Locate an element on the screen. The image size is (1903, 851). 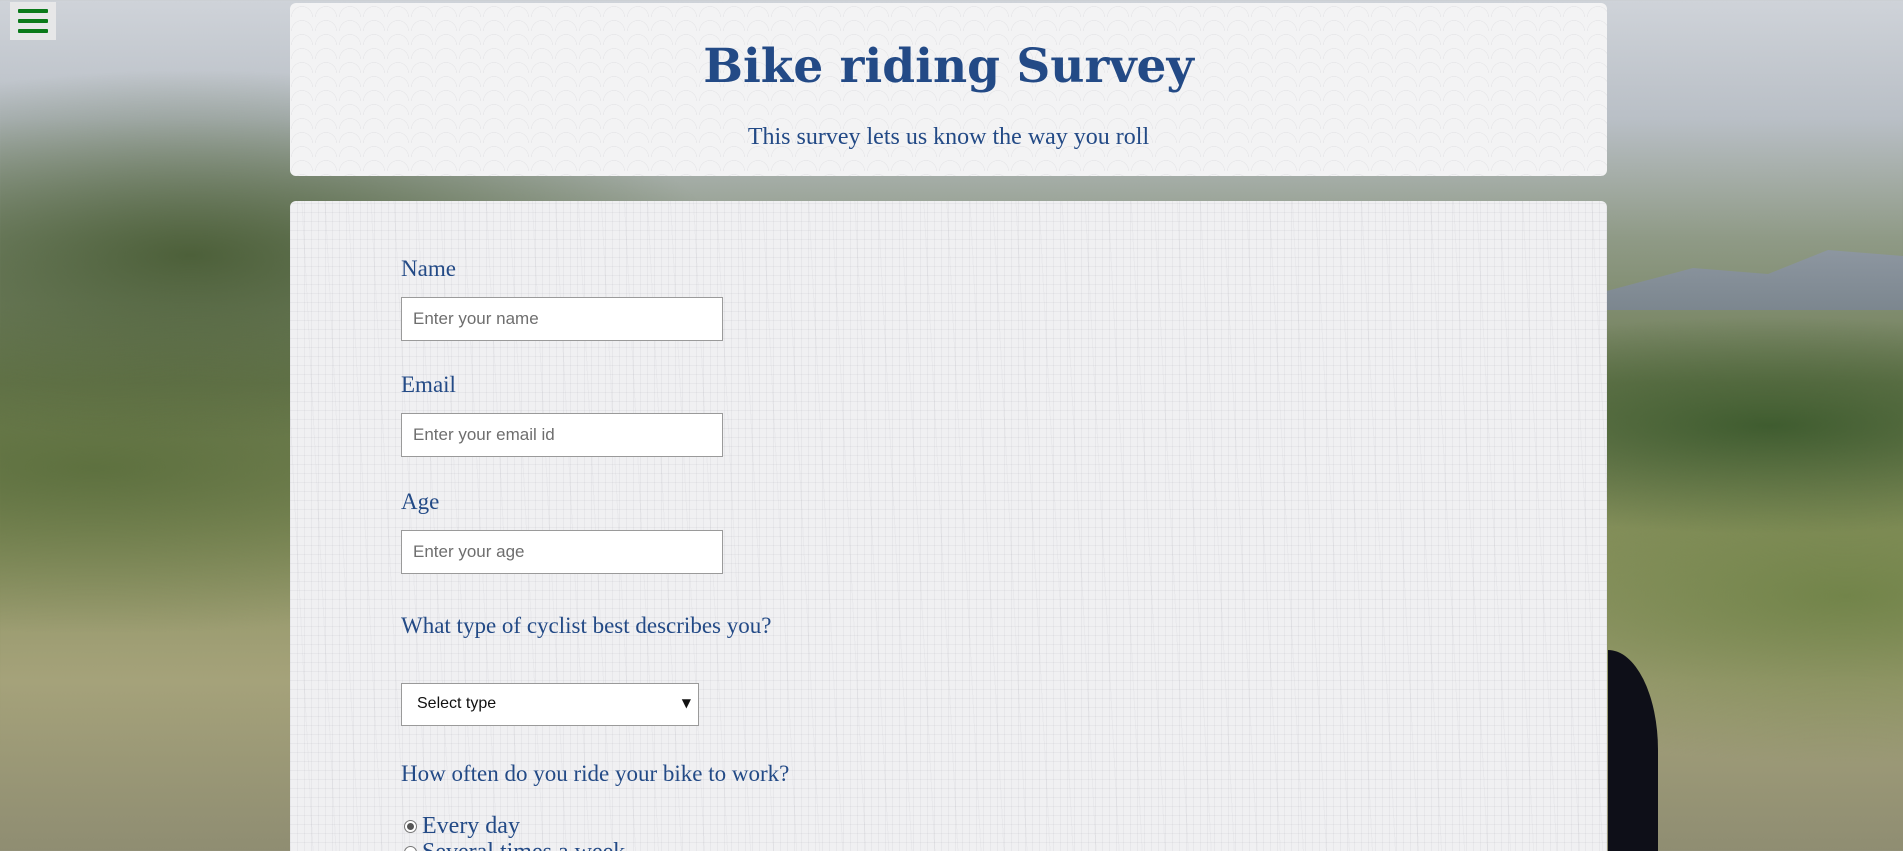
caret-down-icon: ▼ is located at coordinates (686, 703).